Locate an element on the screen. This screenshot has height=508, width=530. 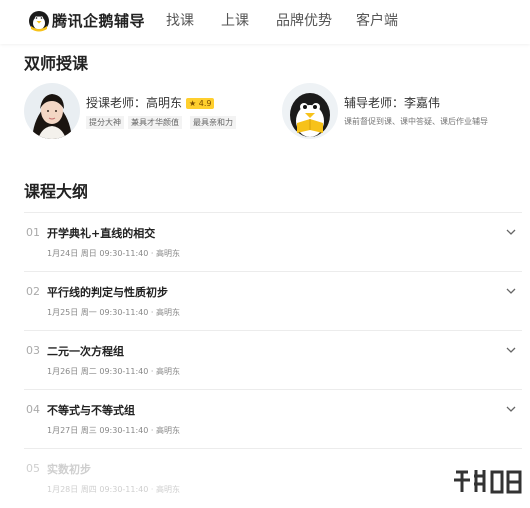
lesson-title: 不等式与不等式组 is located at coordinates (91, 410).